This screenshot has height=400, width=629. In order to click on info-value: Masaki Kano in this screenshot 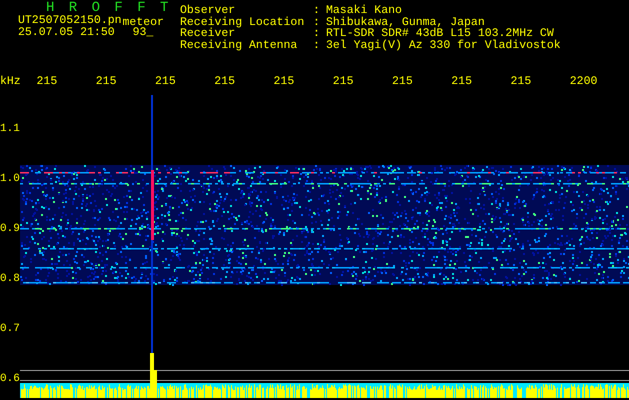, I will do `click(364, 11)`.